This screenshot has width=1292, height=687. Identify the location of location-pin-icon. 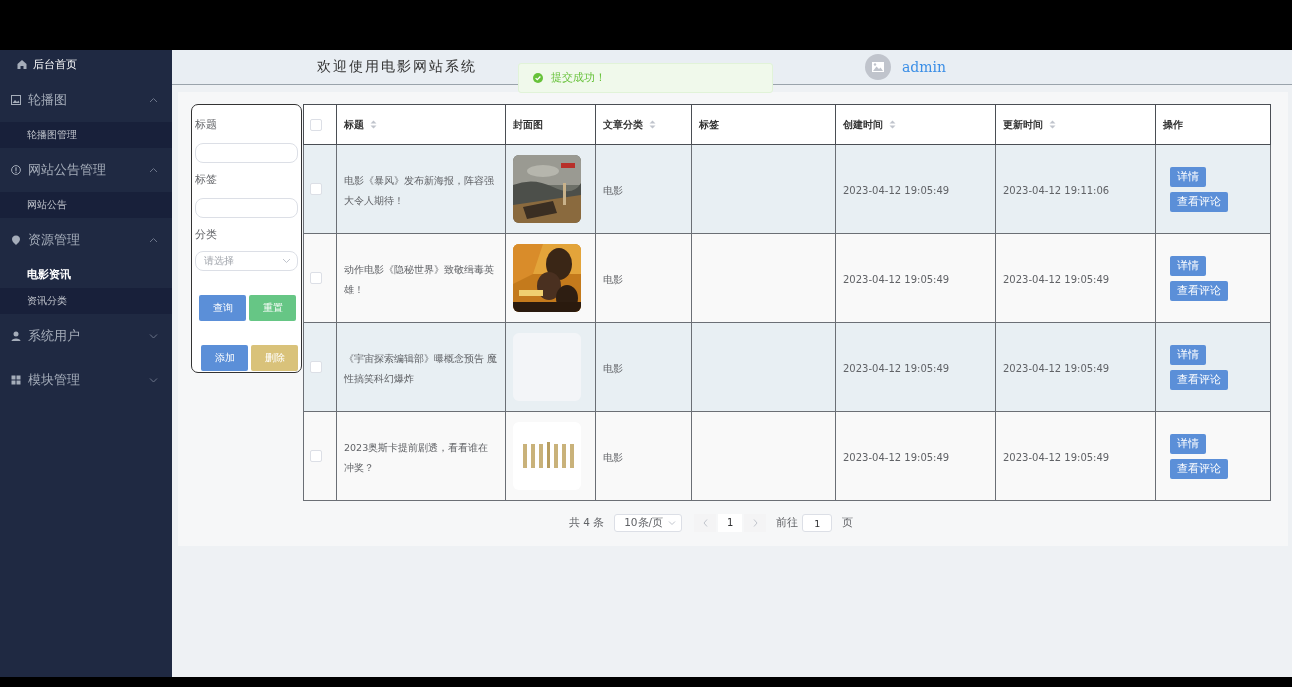
(16, 240).